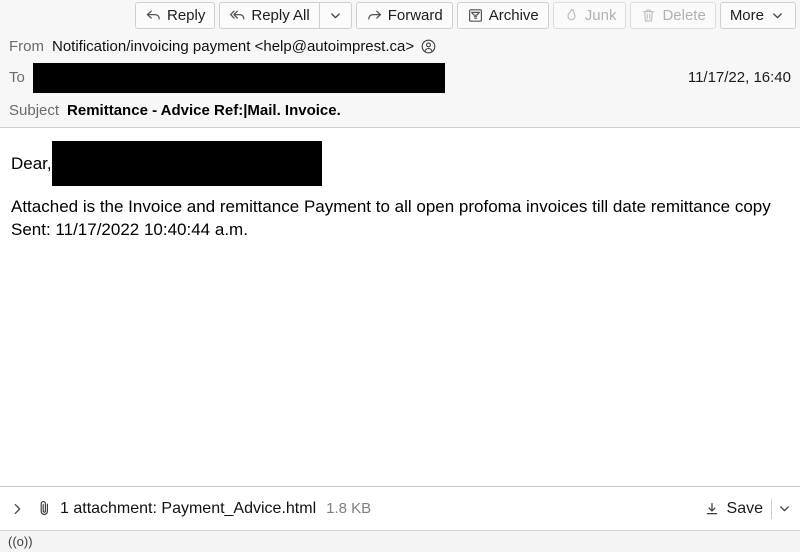 The image size is (800, 560). I want to click on archive-button-label: Archive, so click(513, 15).